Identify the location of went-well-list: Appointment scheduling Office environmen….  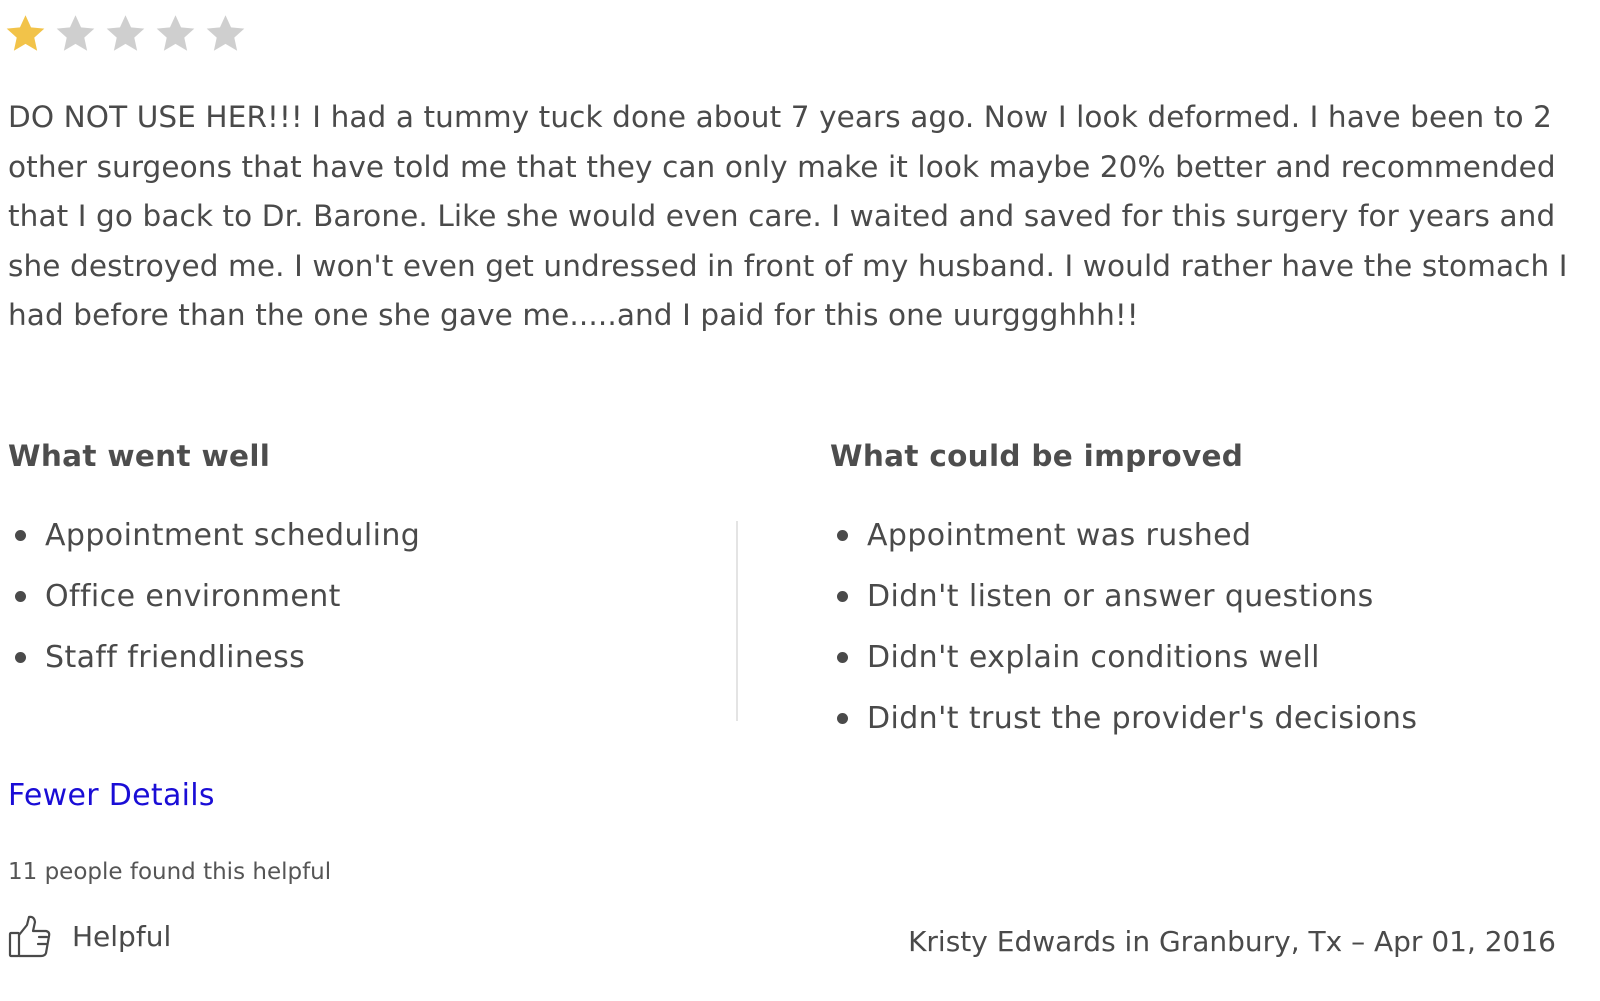
(358, 596).